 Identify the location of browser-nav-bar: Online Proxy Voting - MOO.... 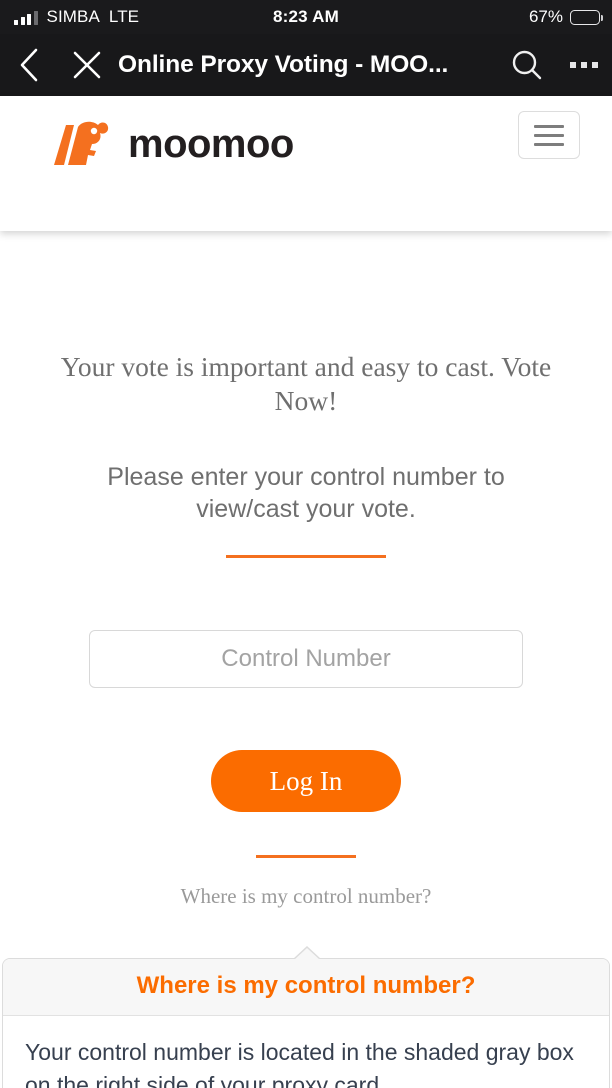
(306, 65).